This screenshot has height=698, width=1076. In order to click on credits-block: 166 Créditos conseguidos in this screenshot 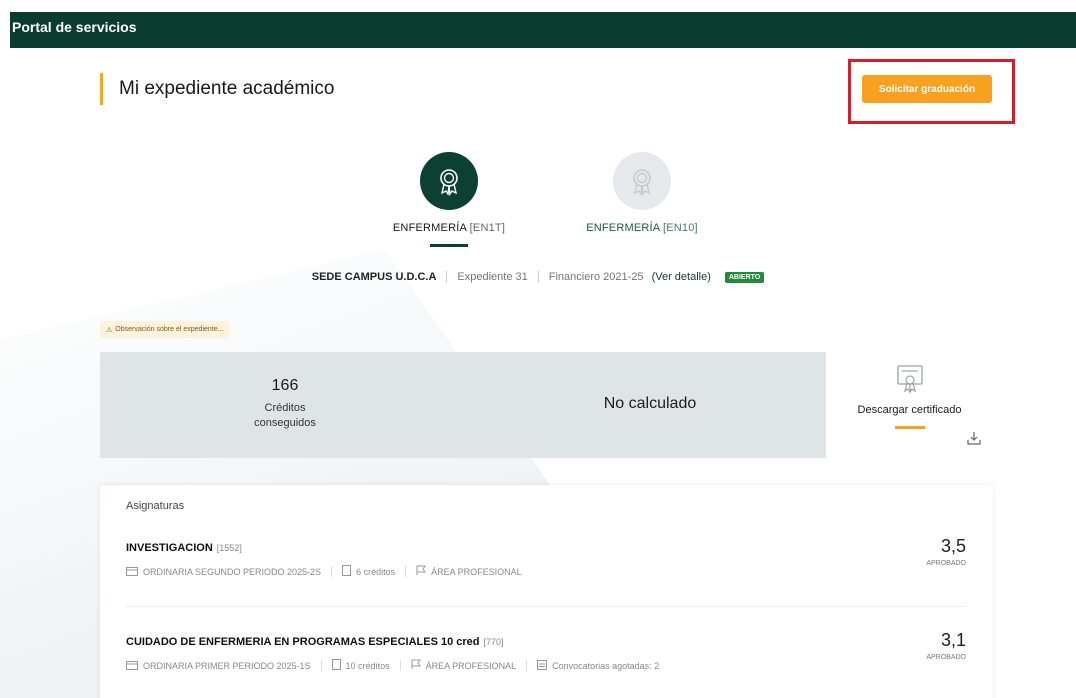, I will do `click(285, 404)`.